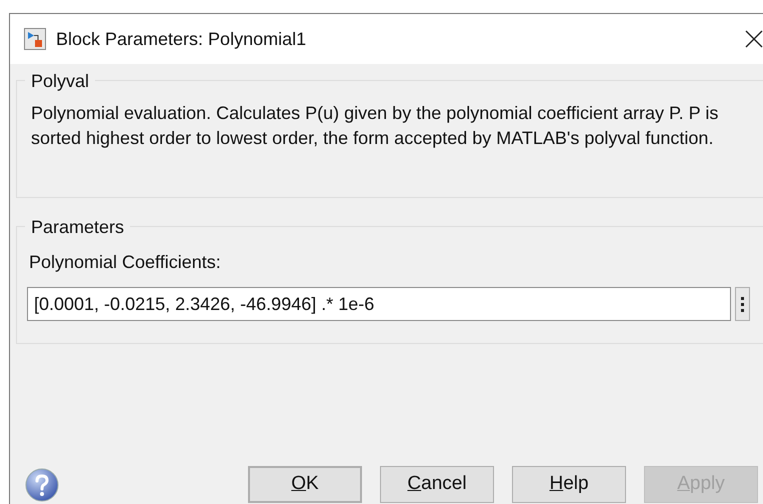  Describe the element at coordinates (569, 484) in the screenshot. I see `dialog-button: Help` at that location.